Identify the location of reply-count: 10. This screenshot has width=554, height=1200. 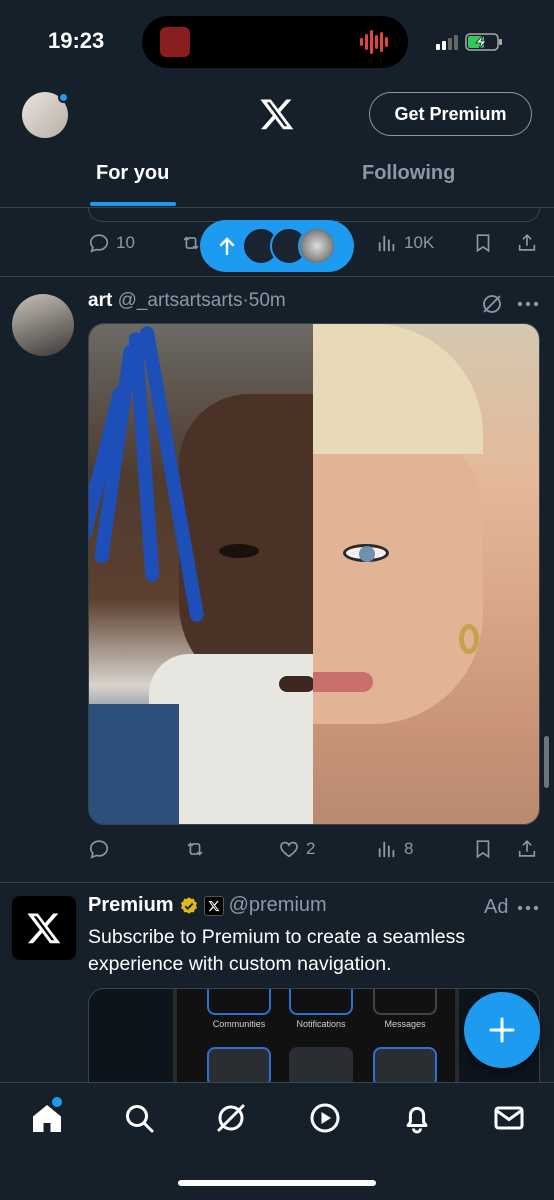
(125, 242).